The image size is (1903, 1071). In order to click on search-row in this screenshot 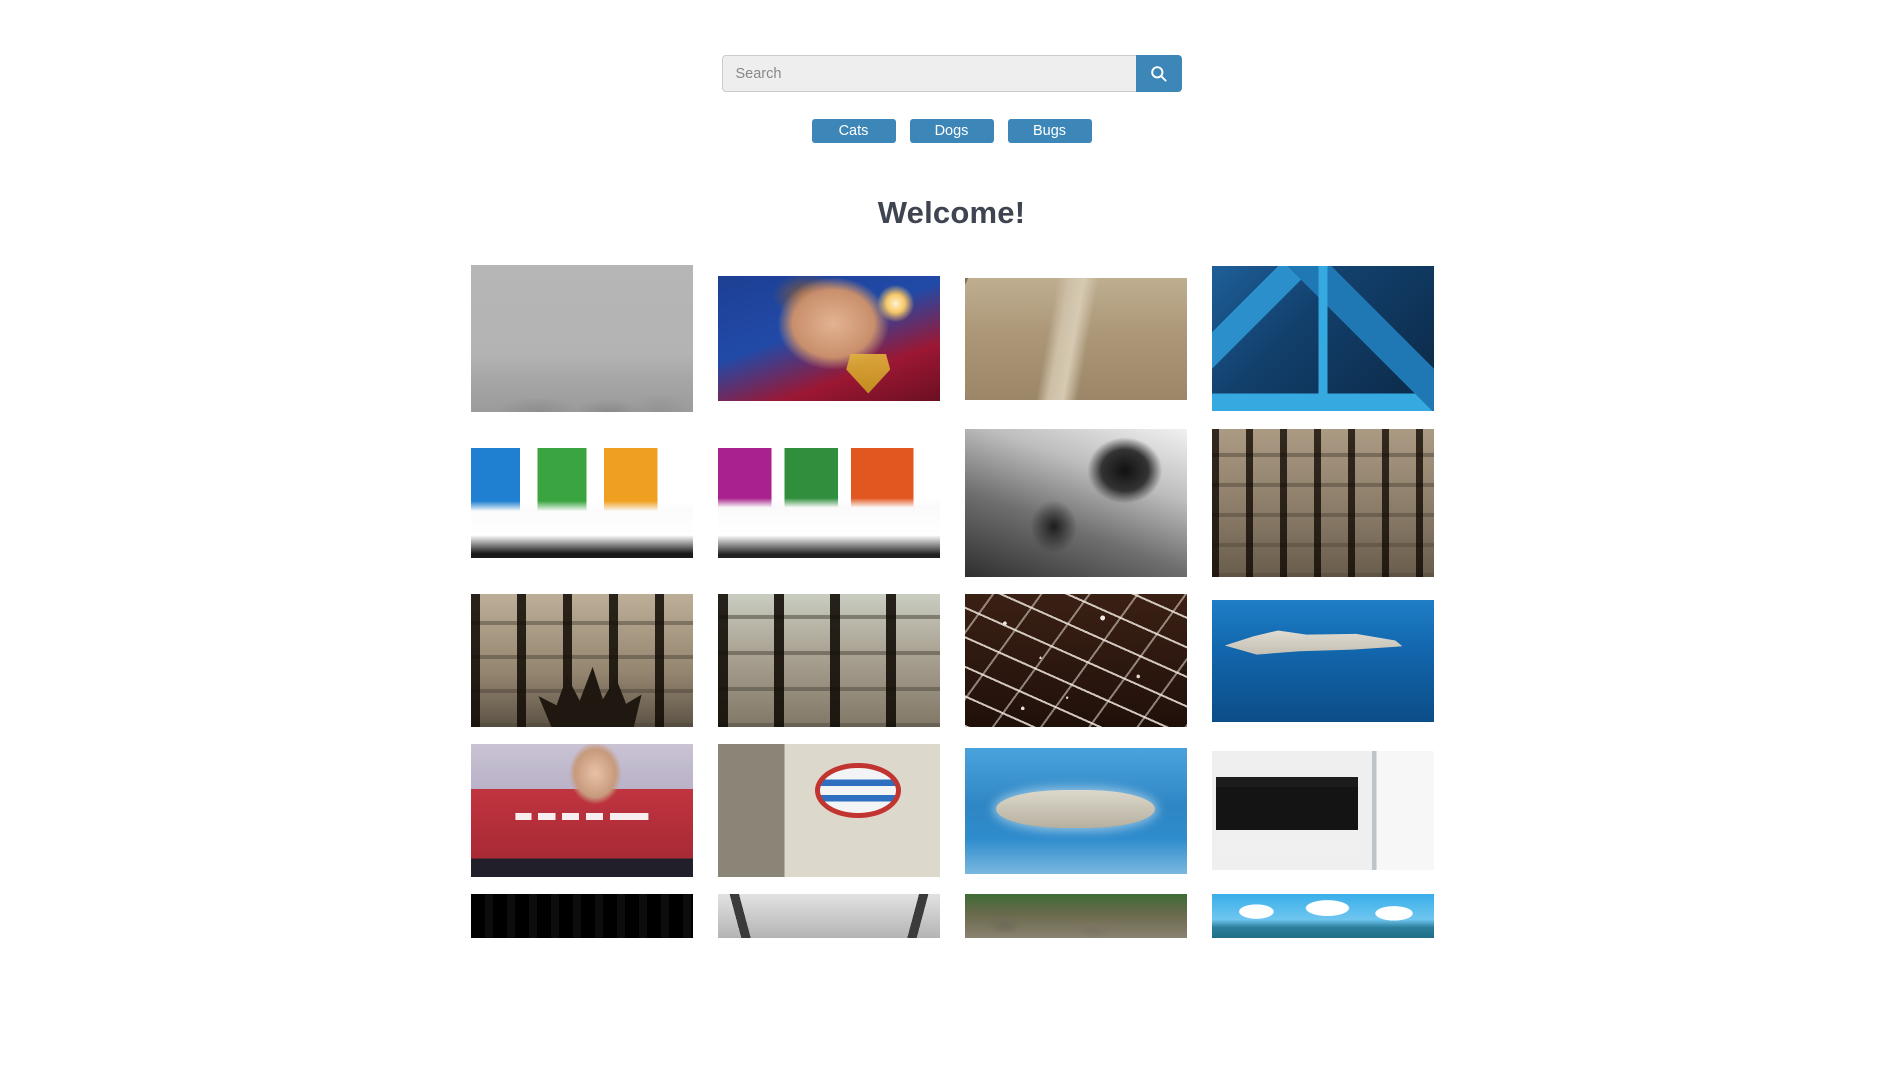, I will do `click(952, 73)`.